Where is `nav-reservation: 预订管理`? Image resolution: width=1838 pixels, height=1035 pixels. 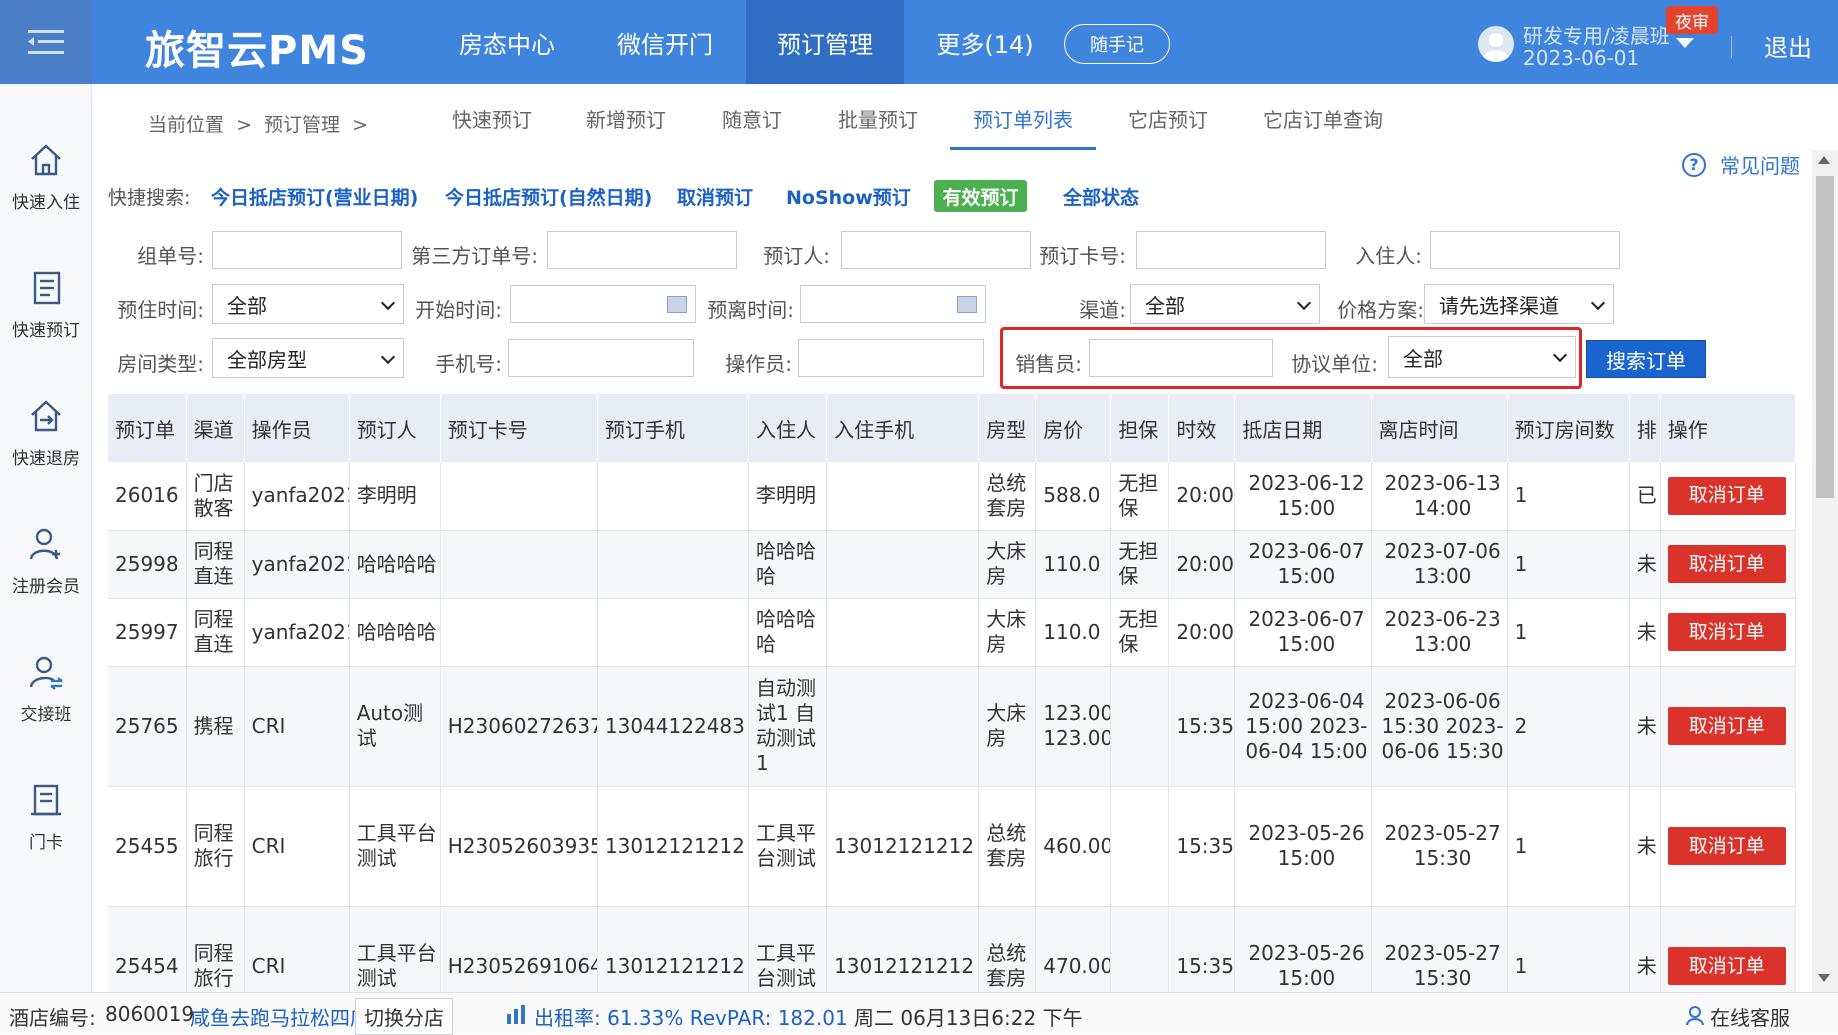
nav-reservation: 预订管理 is located at coordinates (825, 42).